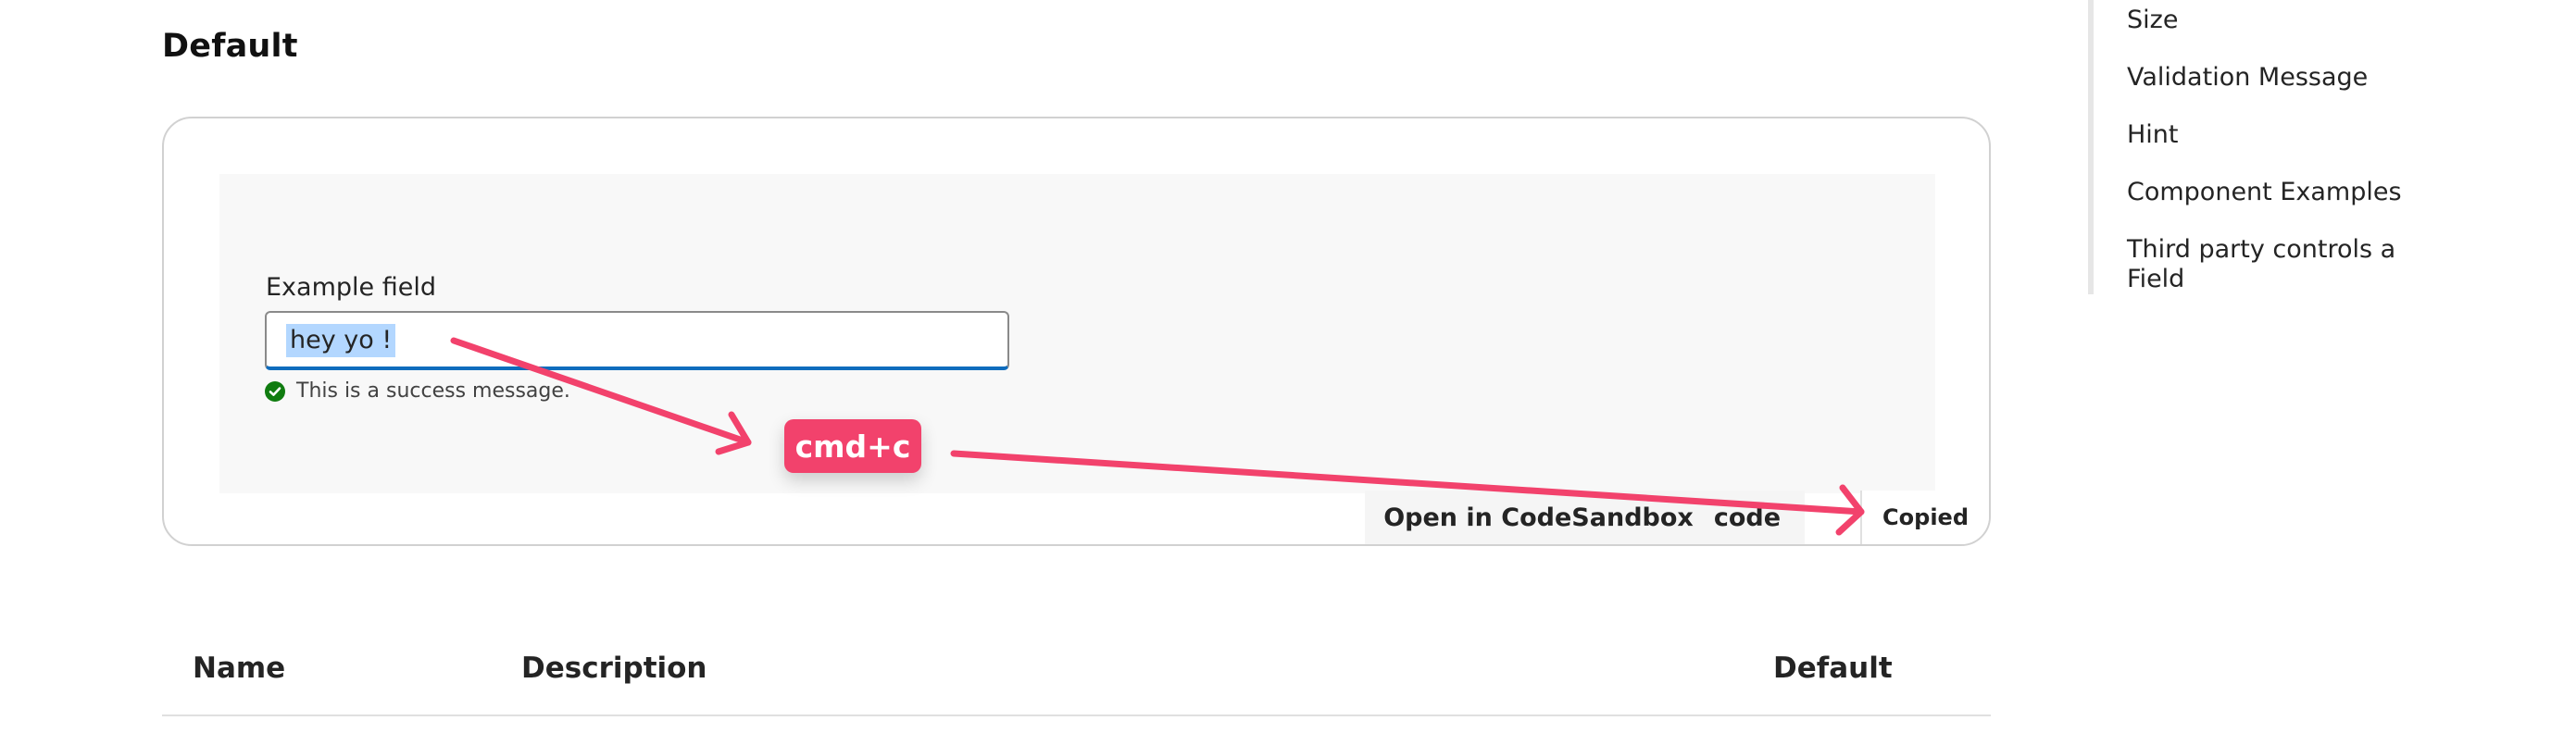  What do you see at coordinates (2279, 20) in the screenshot?
I see `toc-link-size: Size` at bounding box center [2279, 20].